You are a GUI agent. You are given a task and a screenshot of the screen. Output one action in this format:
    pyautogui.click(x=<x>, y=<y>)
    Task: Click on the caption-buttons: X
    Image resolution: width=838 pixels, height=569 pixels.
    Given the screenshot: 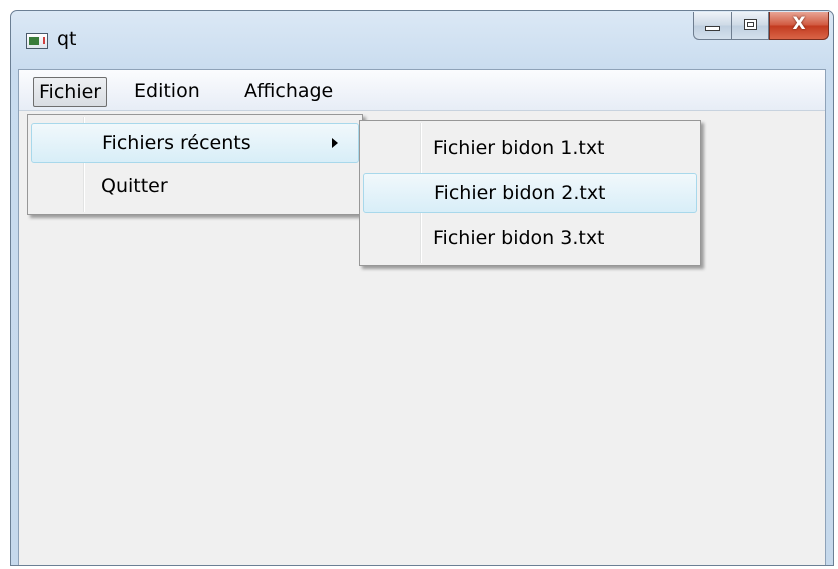 What is the action you would take?
    pyautogui.click(x=761, y=26)
    